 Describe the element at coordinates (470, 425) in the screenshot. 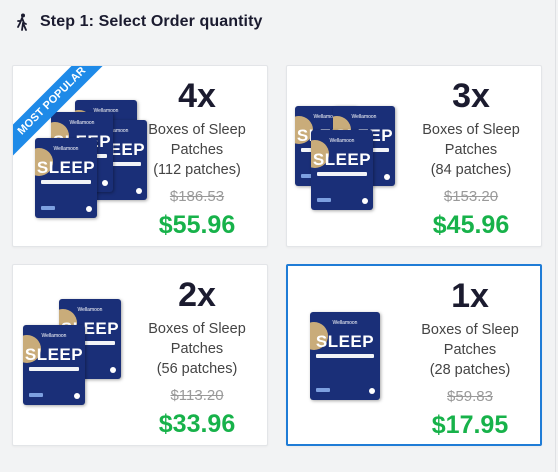

I see `sale-price: $17.95` at that location.